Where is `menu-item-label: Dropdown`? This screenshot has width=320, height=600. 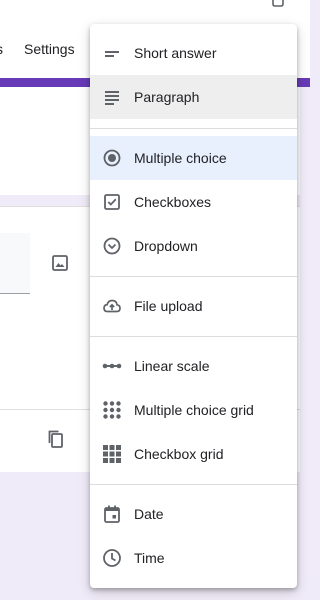 menu-item-label: Dropdown is located at coordinates (166, 246).